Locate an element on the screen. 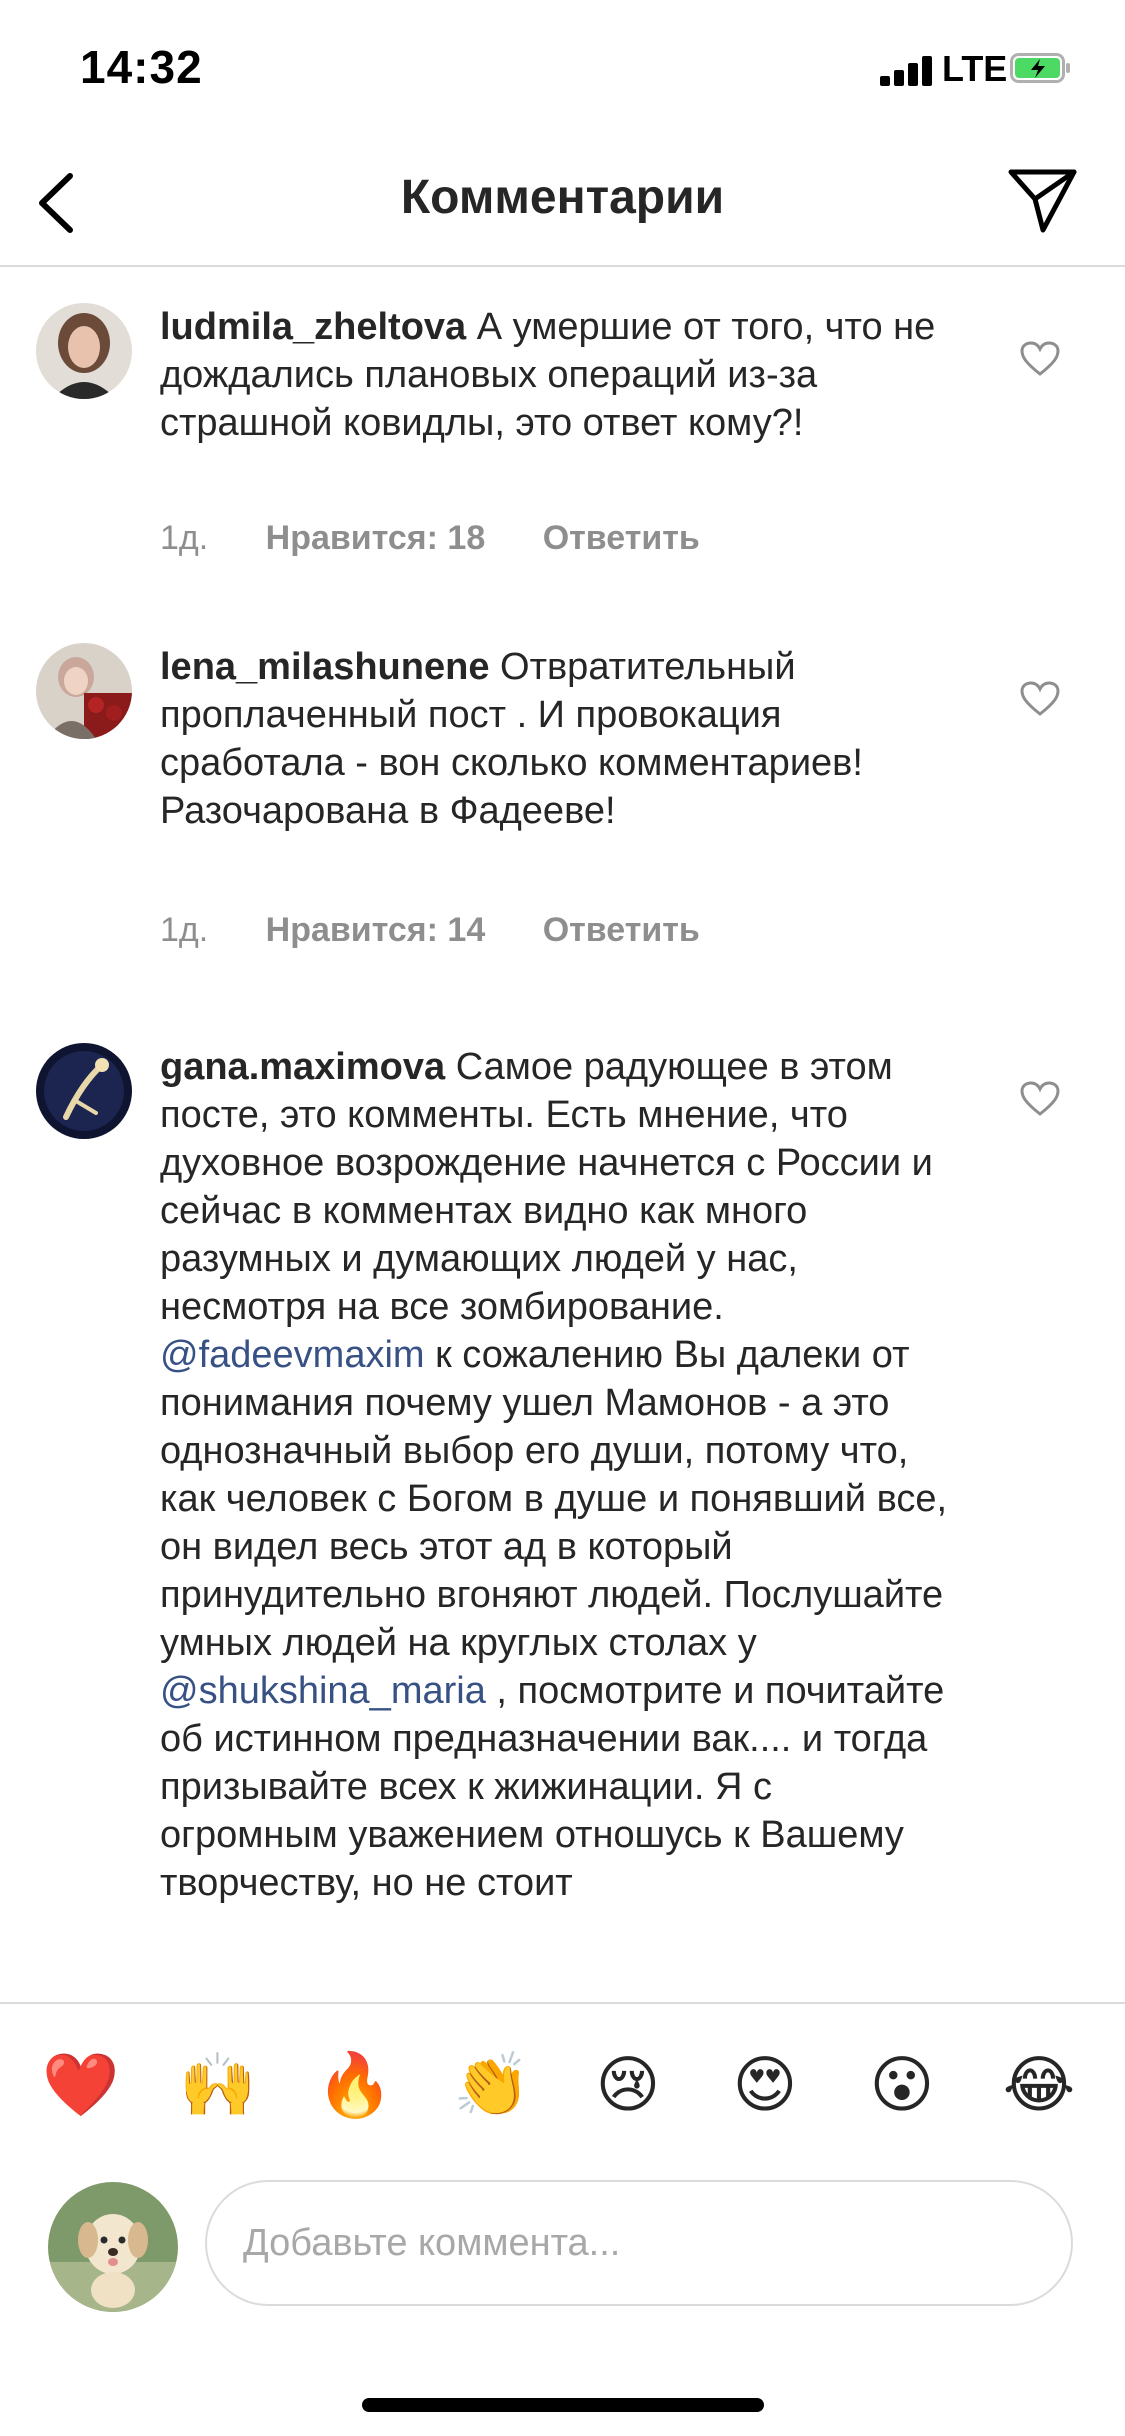  crying-emoji-button: 😢 is located at coordinates (628, 2086).